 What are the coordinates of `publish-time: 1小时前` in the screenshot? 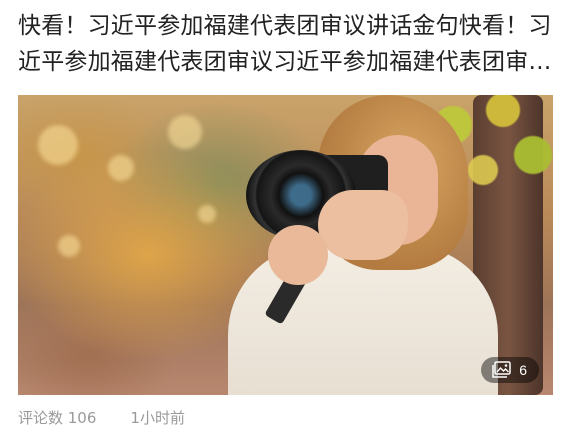 It's located at (157, 417).